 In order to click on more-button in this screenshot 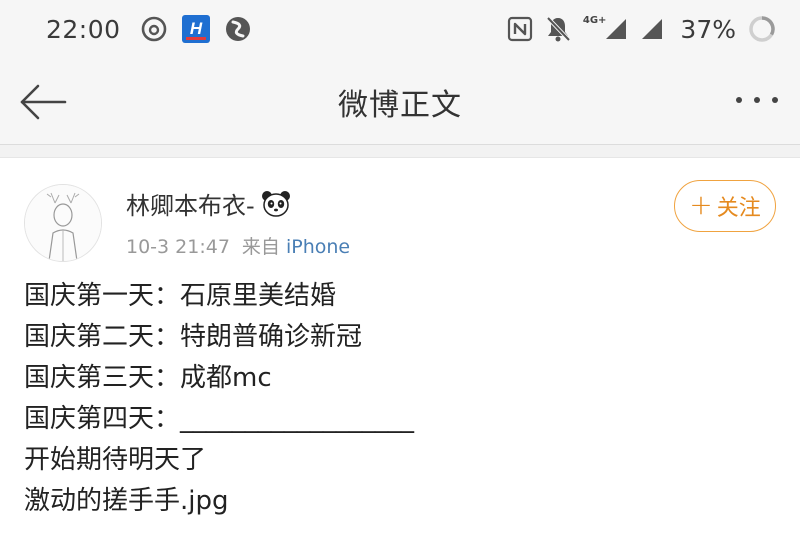, I will do `click(757, 100)`.